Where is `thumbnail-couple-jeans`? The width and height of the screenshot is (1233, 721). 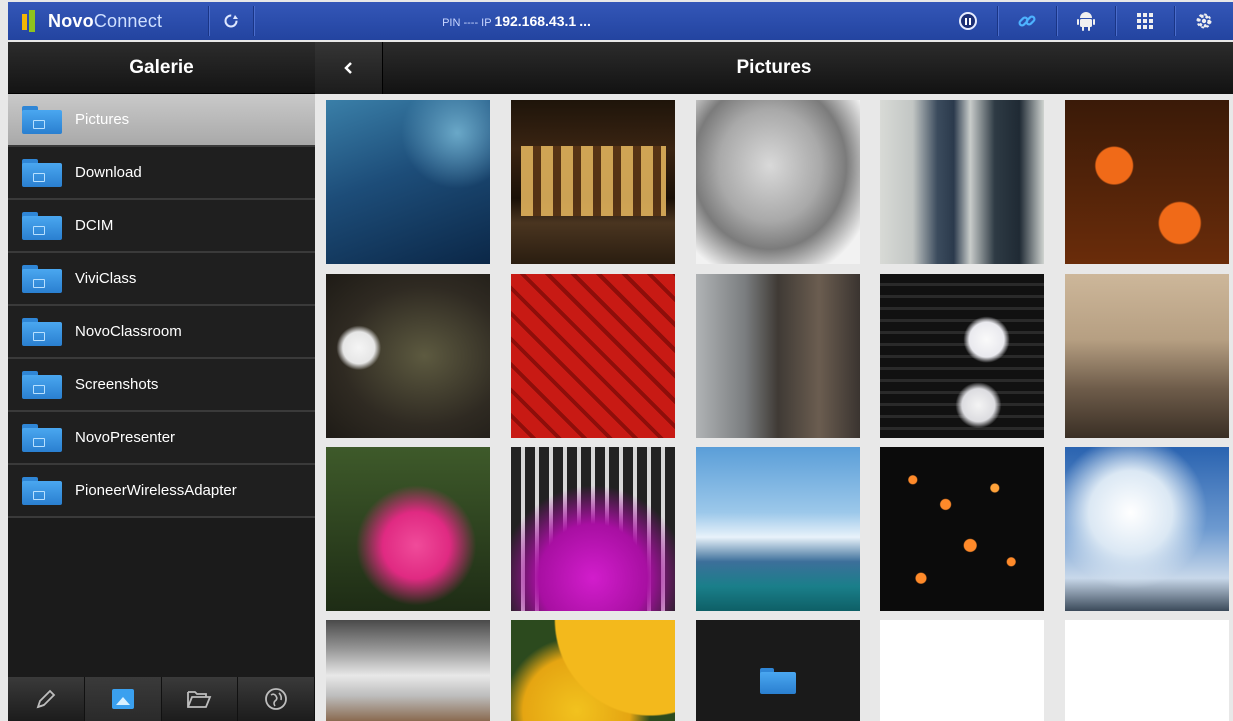 thumbnail-couple-jeans is located at coordinates (962, 182).